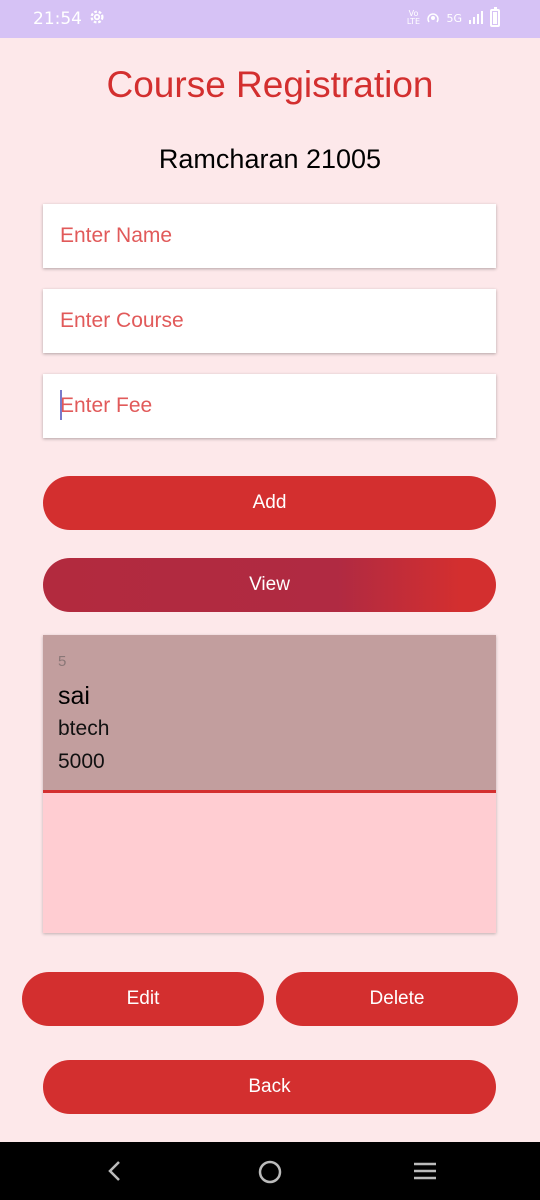 This screenshot has height=1200, width=540. I want to click on status-bar: 21:54 Vo LTE 5G, so click(270, 19).